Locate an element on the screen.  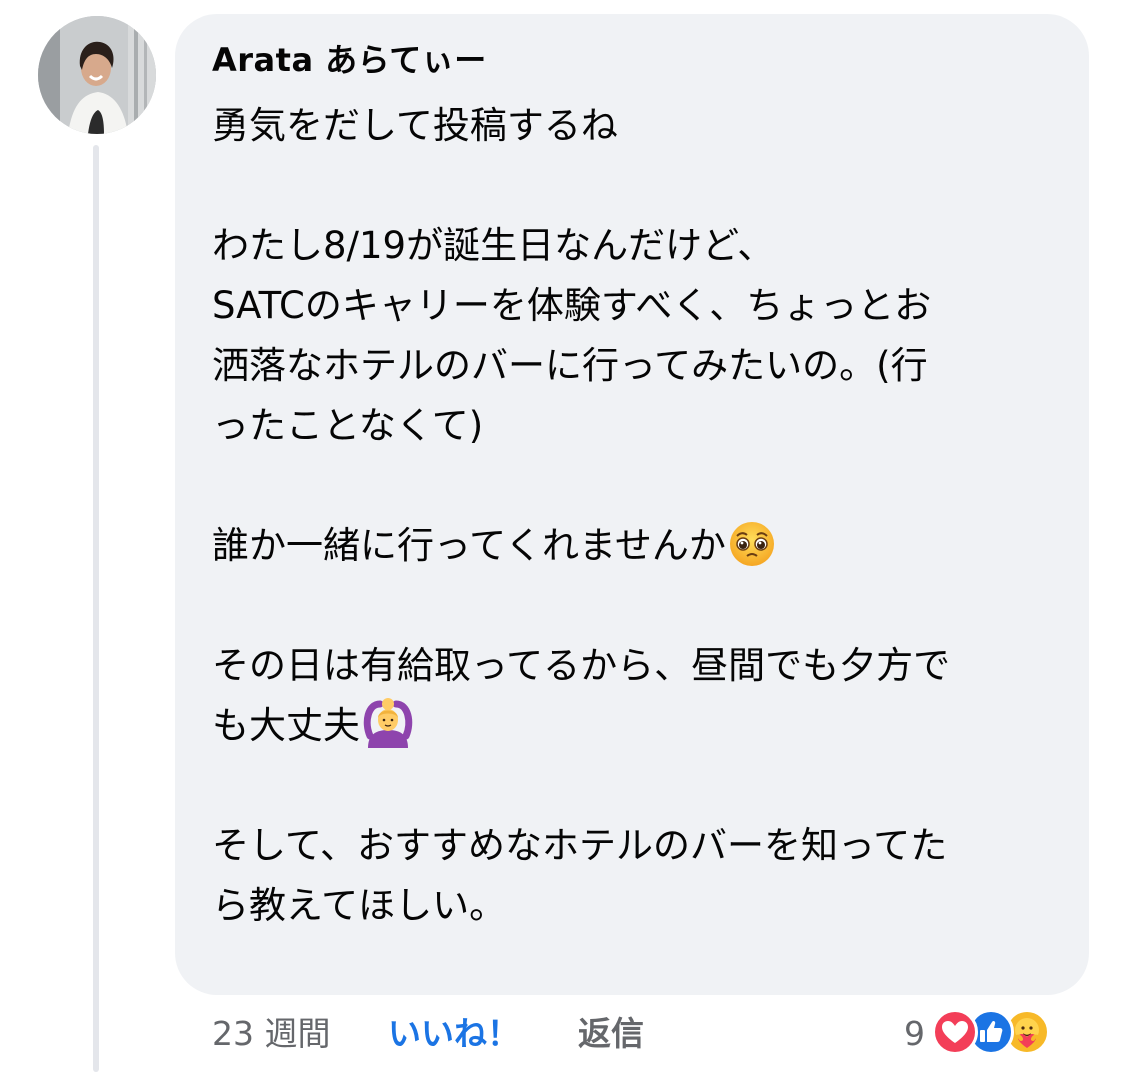
comment-line-with-emoji: 誰か一緒に行ってくれませんか is located at coordinates (637, 546).